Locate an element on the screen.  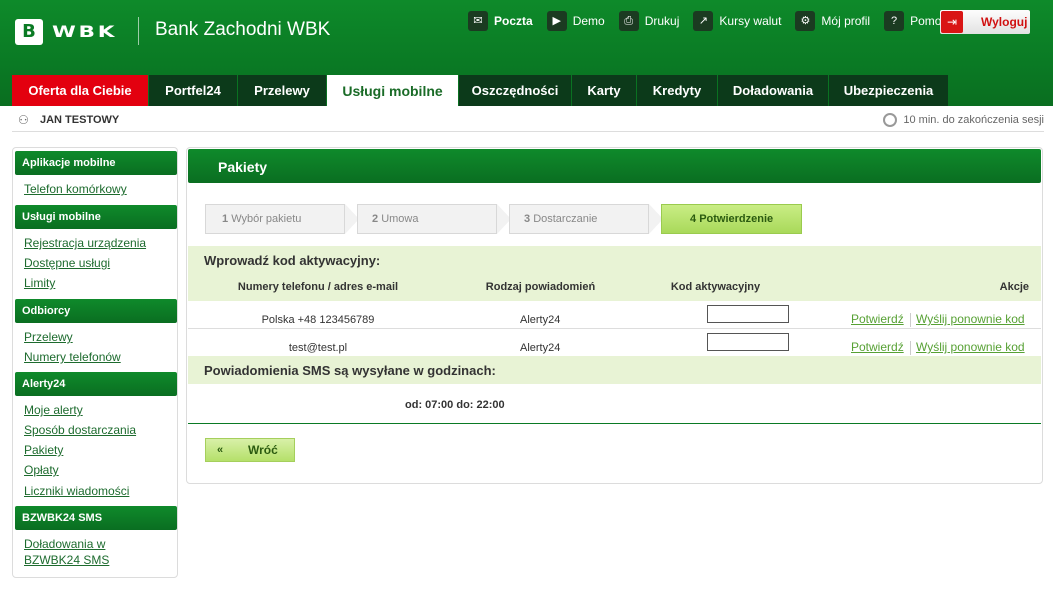
step-2: 2 Umowa is located at coordinates (427, 219).